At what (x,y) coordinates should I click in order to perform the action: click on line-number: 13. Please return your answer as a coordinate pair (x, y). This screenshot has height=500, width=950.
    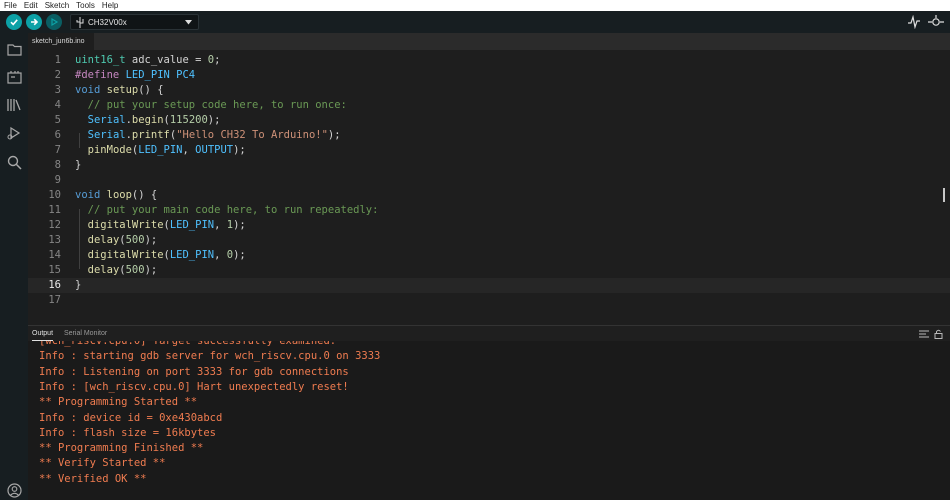
    Looking at the image, I should click on (54, 240).